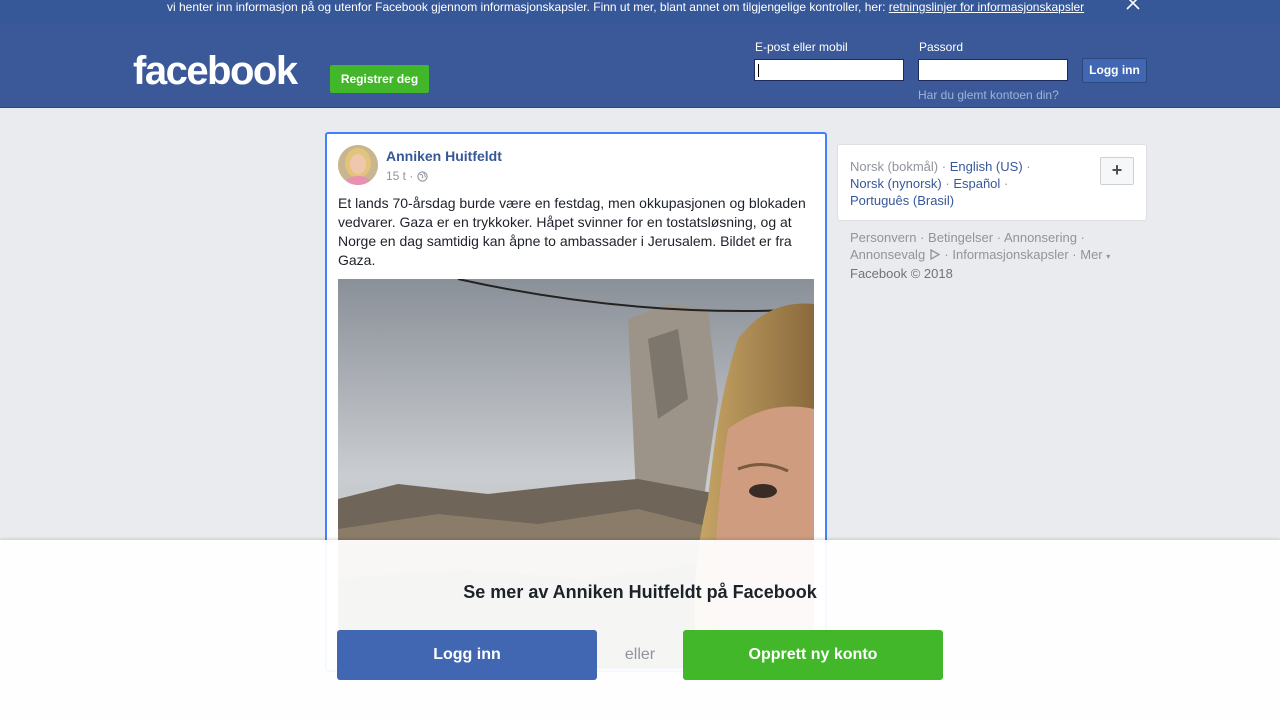 The image size is (1280, 720). Describe the element at coordinates (422, 176) in the screenshot. I see `globe-icon` at that location.